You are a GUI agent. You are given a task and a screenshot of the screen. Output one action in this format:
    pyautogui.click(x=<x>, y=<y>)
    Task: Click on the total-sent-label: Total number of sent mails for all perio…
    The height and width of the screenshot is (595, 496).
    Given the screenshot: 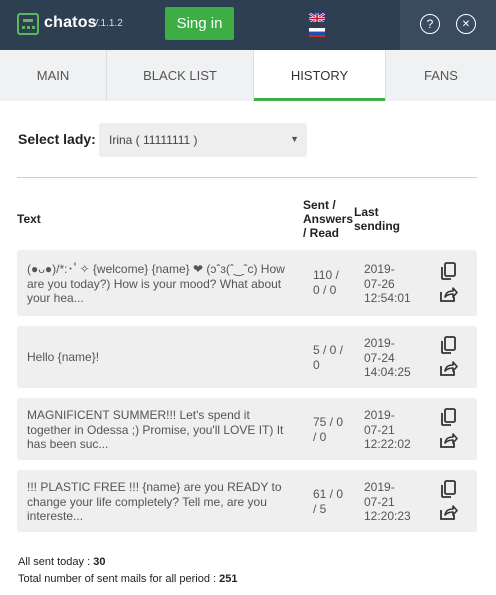 What is the action you would take?
    pyautogui.click(x=119, y=579)
    